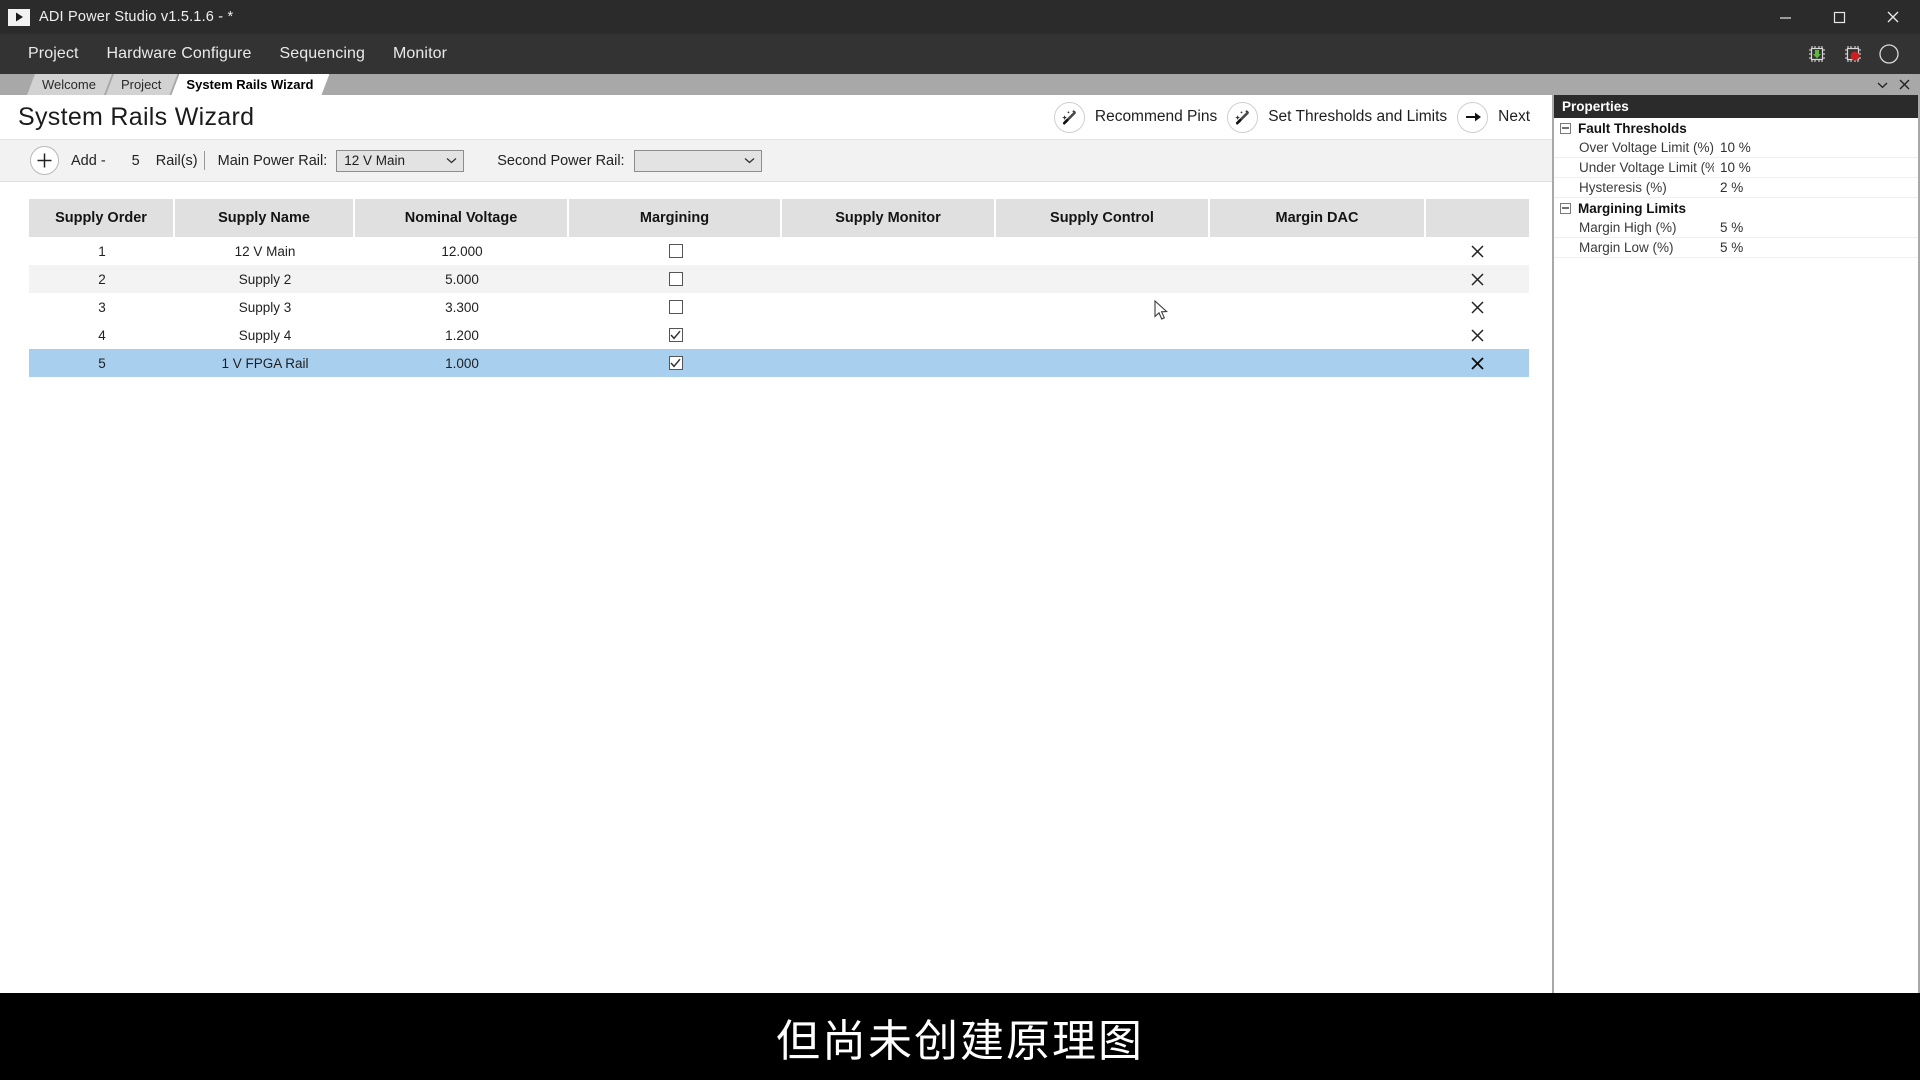  Describe the element at coordinates (1358, 116) in the screenshot. I see `set-thresholds-label: Set Thresholds and Limits` at that location.